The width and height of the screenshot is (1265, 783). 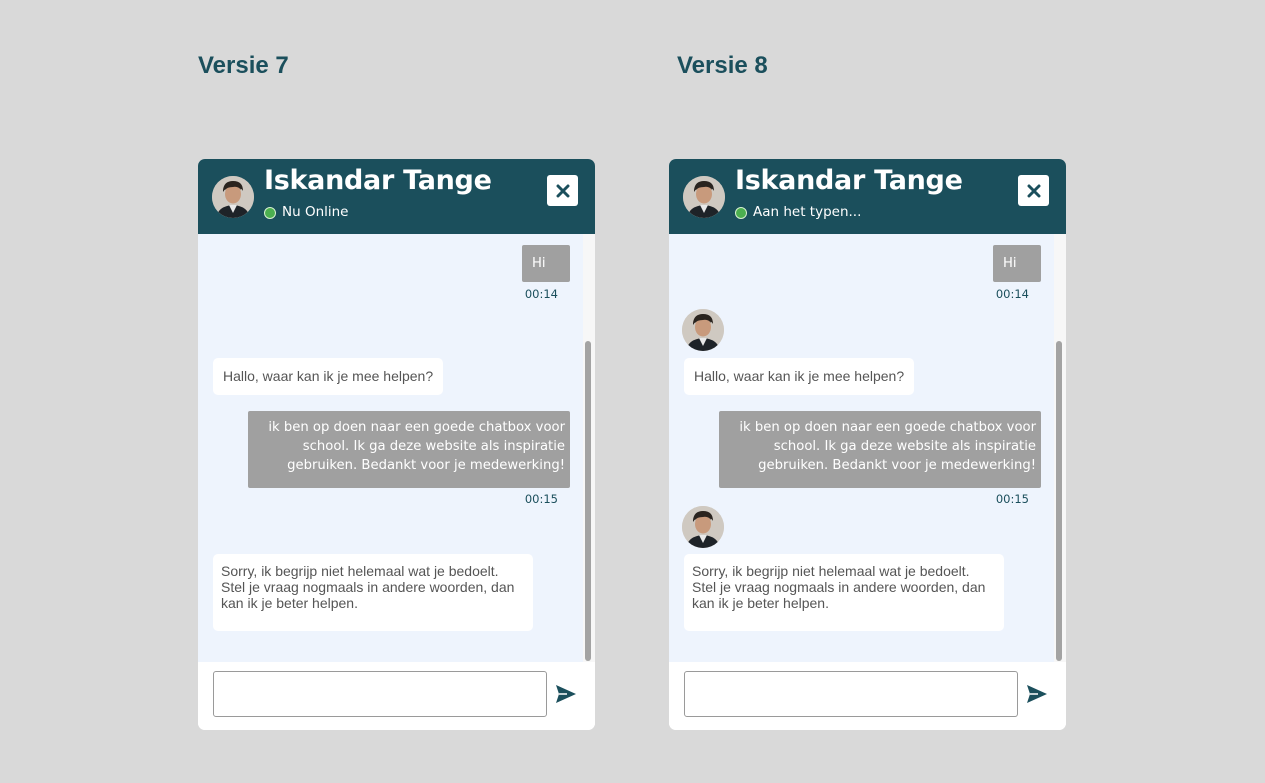 What do you see at coordinates (243, 65) in the screenshot?
I see `version-7-title: Versie 7` at bounding box center [243, 65].